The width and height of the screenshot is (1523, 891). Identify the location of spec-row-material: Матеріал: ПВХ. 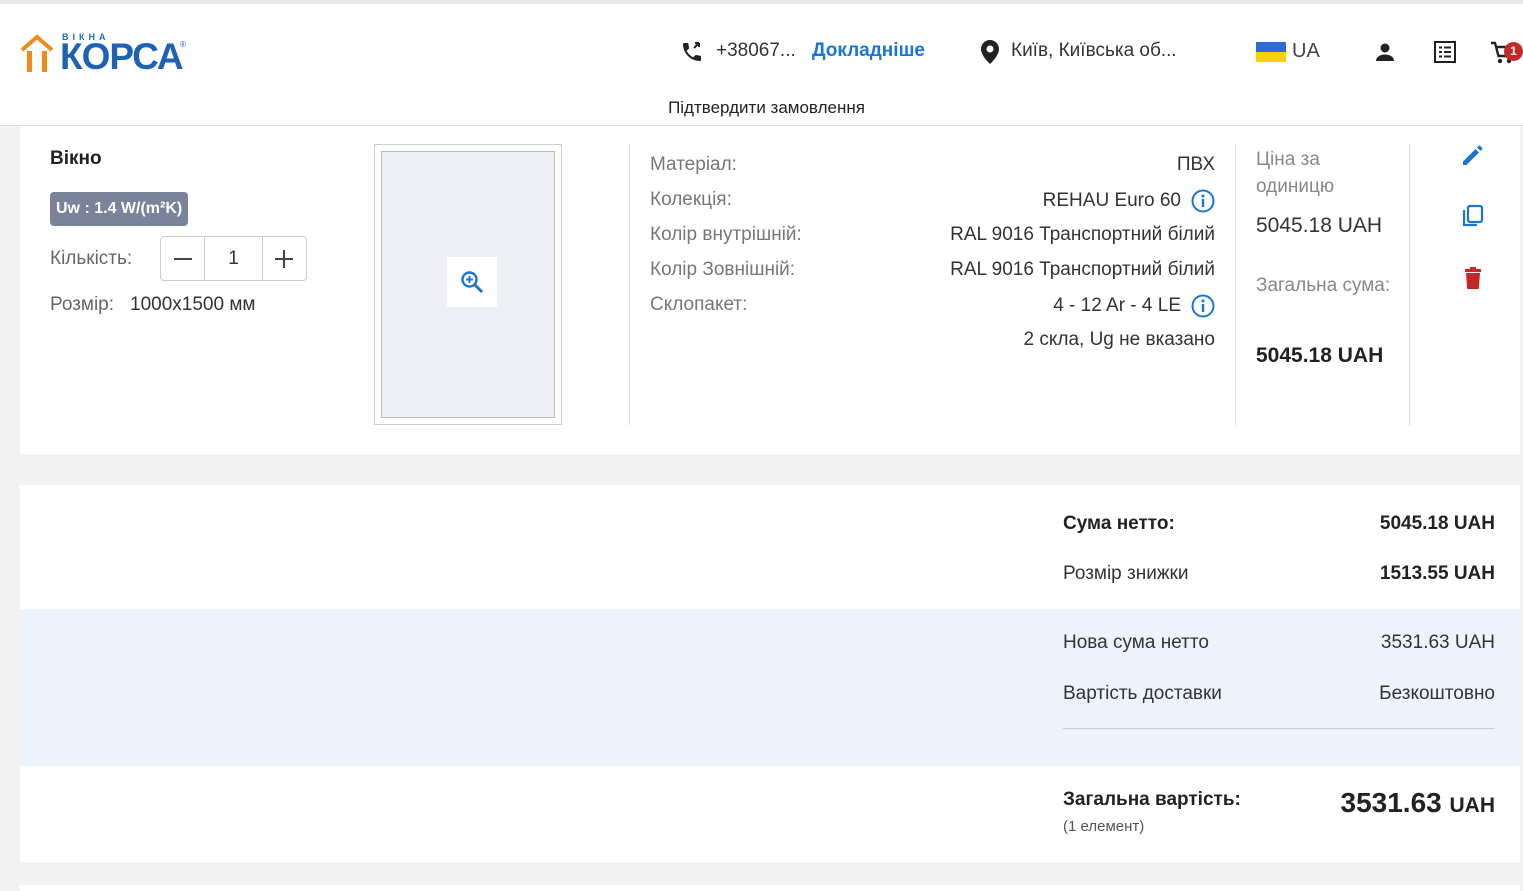
(932, 169).